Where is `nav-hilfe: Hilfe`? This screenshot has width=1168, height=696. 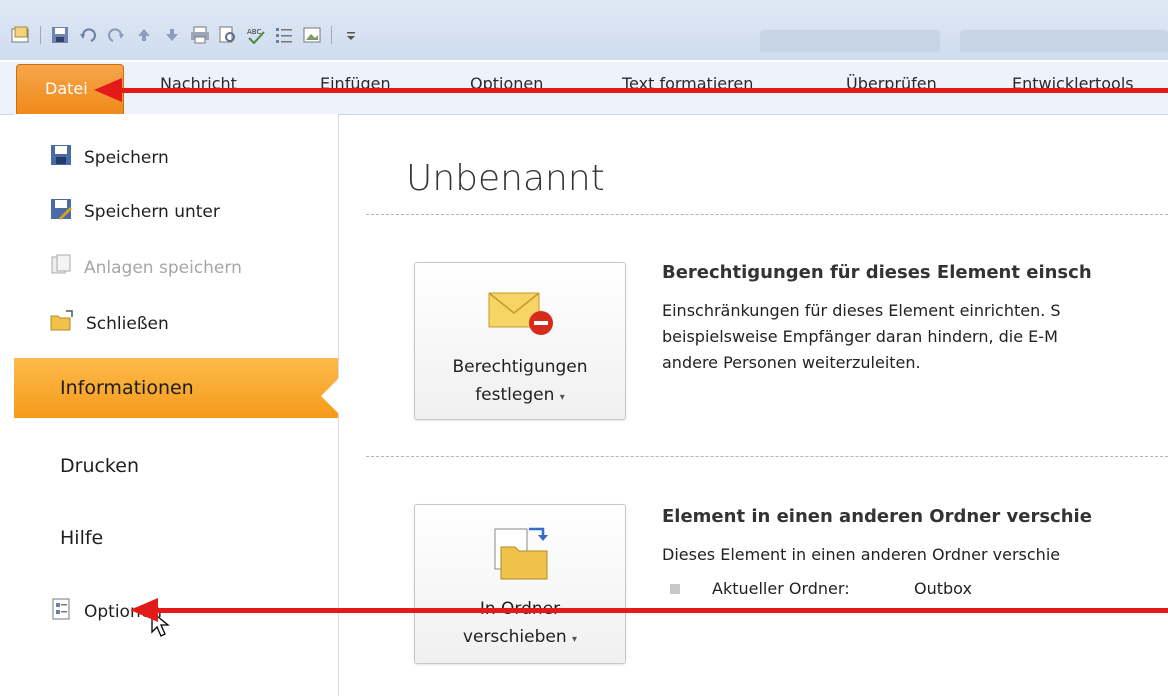 nav-hilfe: Hilfe is located at coordinates (176, 538).